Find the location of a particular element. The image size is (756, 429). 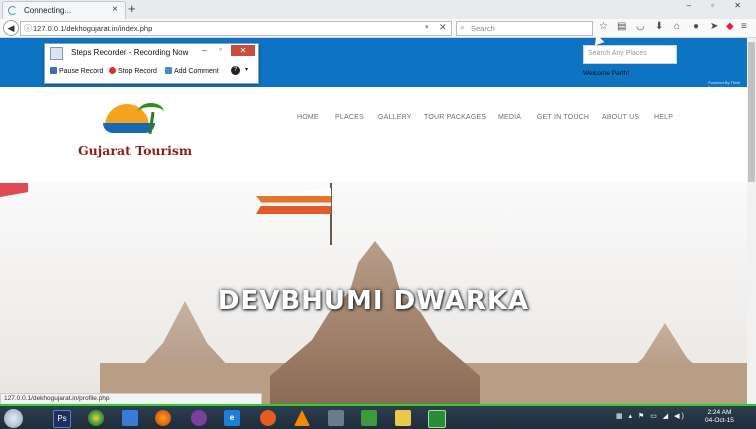

browser-tab: Connecting... × is located at coordinates (64, 10).